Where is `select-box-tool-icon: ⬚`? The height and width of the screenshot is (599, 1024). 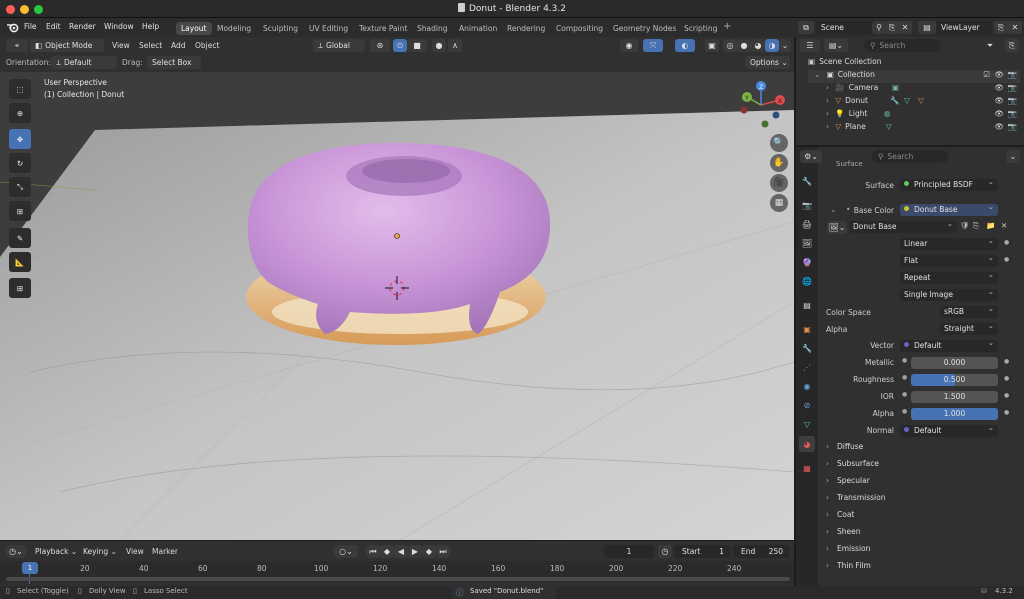
select-box-tool-icon: ⬚ is located at coordinates (20, 89).